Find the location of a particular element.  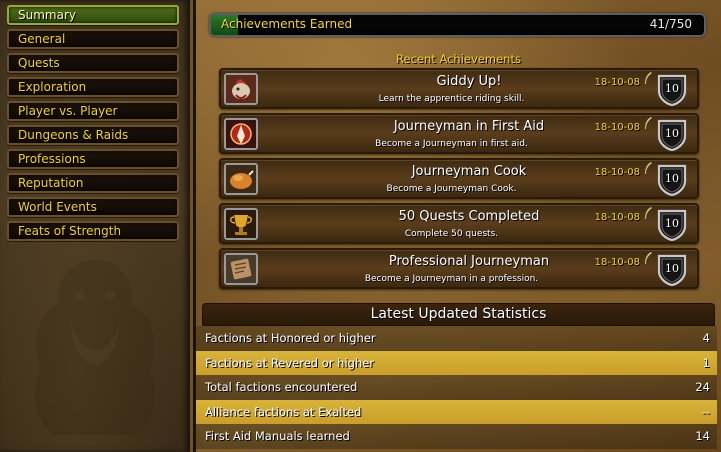

achievement-description: Become a Journeyman Cook. is located at coordinates (451, 189).